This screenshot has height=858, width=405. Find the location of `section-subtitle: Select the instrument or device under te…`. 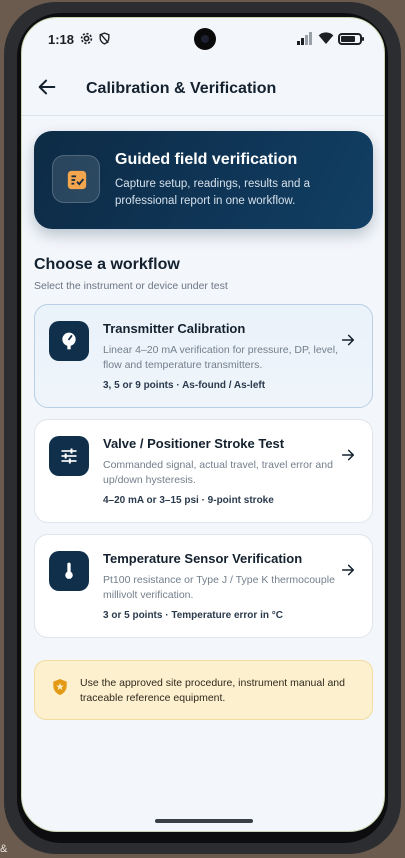

section-subtitle: Select the instrument or device under te… is located at coordinates (131, 286).